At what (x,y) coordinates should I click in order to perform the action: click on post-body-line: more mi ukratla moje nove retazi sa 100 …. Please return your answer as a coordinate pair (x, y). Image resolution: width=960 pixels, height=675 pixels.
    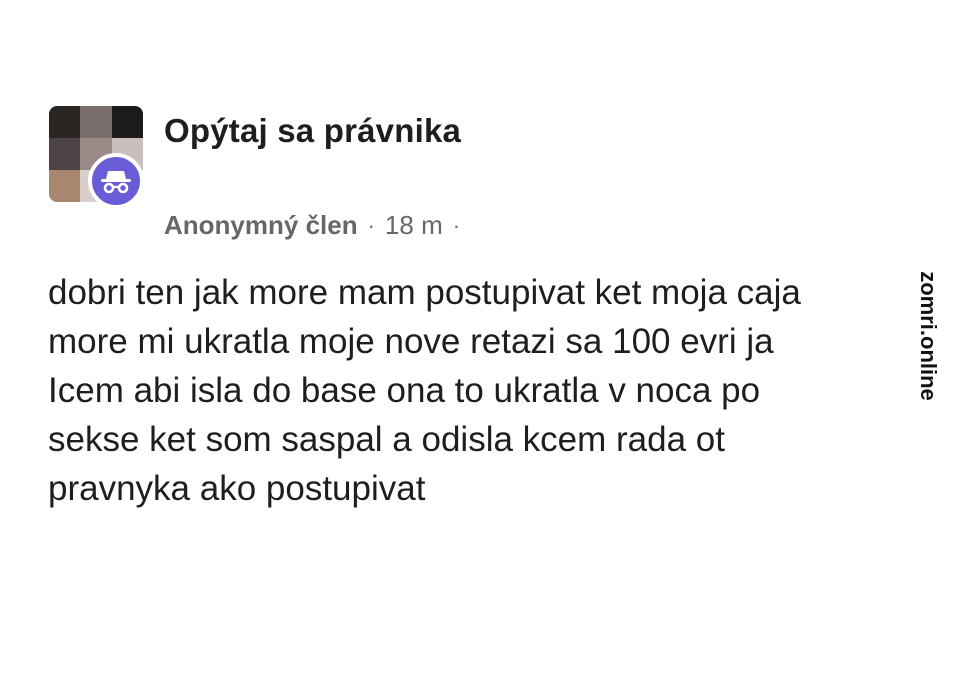
    Looking at the image, I should click on (411, 341).